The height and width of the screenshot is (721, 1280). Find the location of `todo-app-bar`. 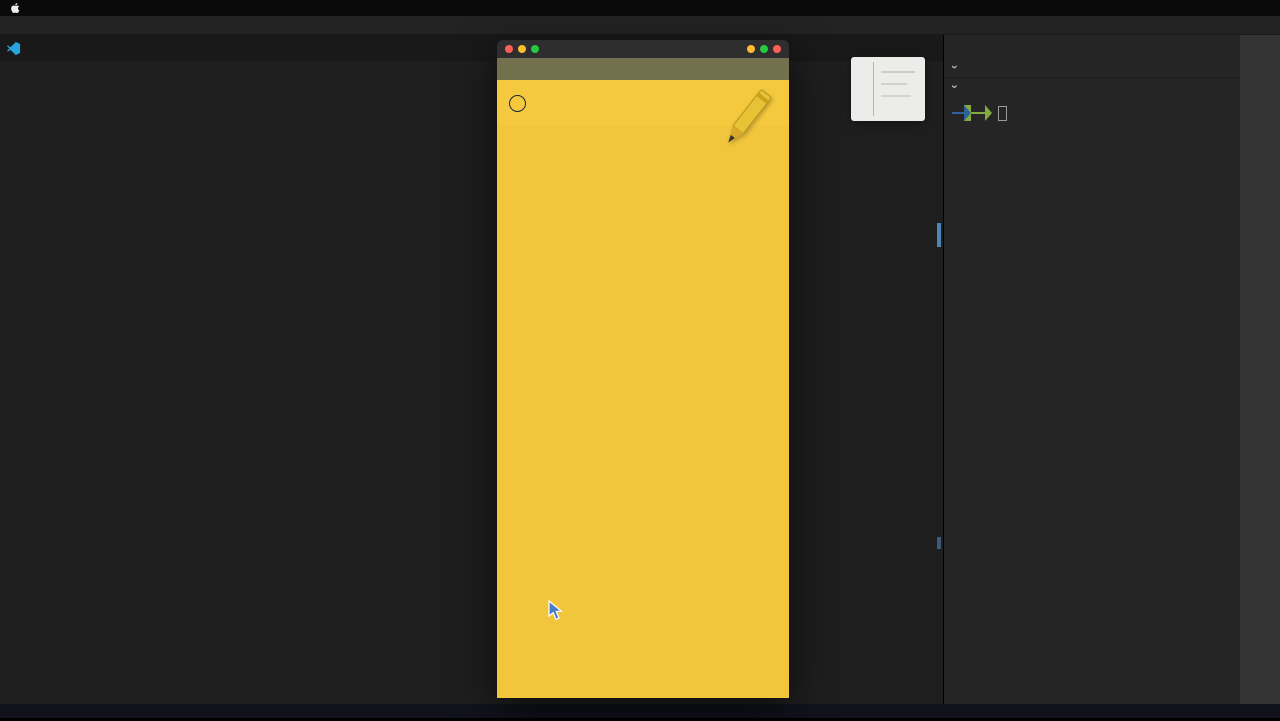

todo-app-bar is located at coordinates (643, 103).